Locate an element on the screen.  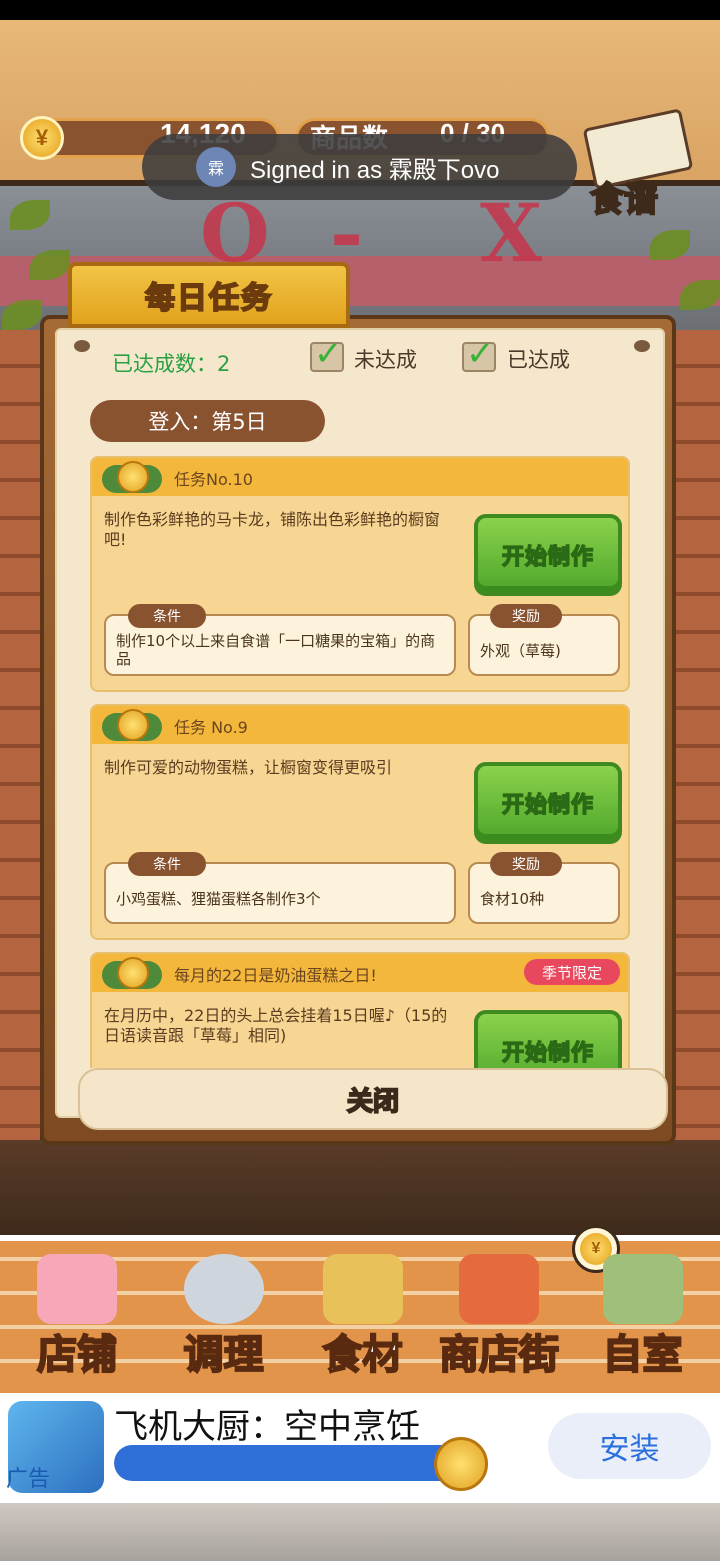
ad-banner: 广告 飞机大厨：空中烹饪 安装 is located at coordinates (360, 1448).